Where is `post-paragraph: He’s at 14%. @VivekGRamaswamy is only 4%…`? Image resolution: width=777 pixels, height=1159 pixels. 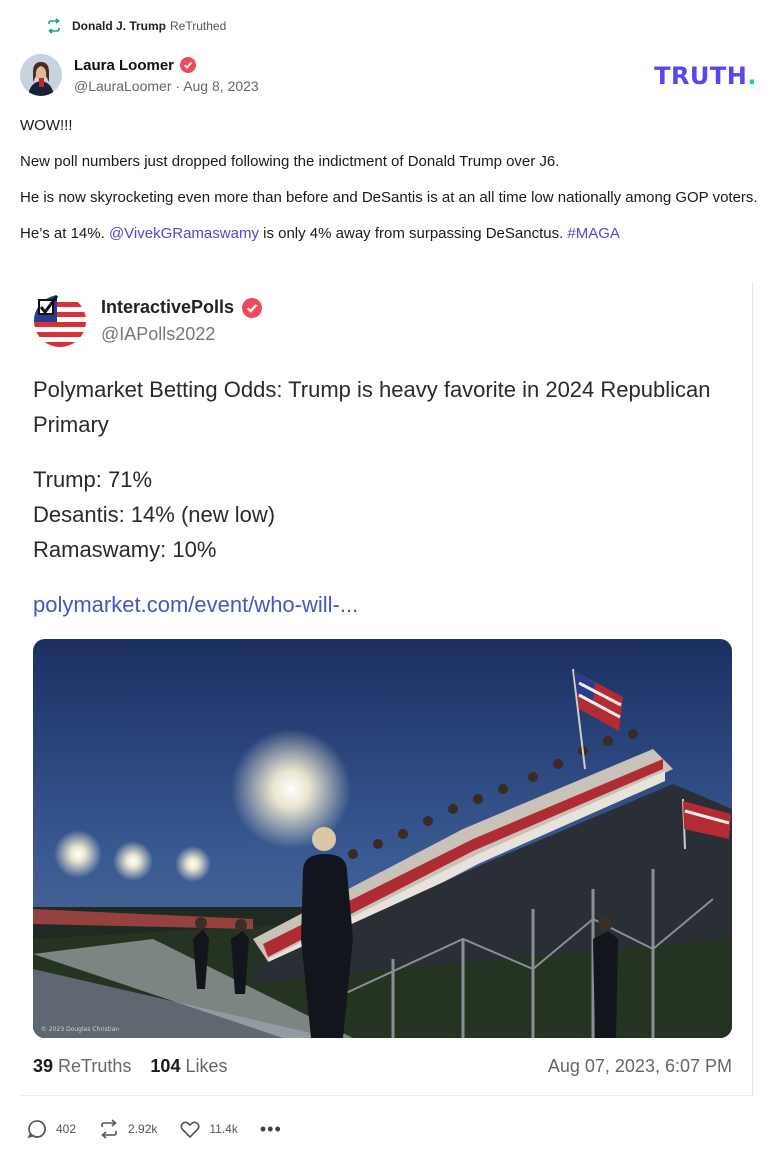 post-paragraph: He’s at 14%. @VivekGRamaswamy is only 4%… is located at coordinates (390, 234).